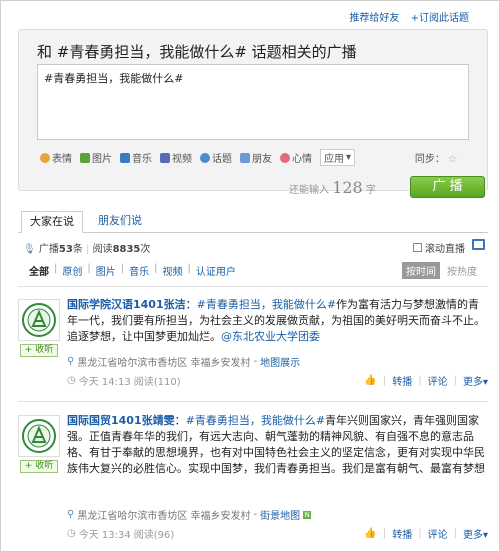  What do you see at coordinates (216, 157) in the screenshot?
I see `toolbar-topic: 话题` at bounding box center [216, 157].